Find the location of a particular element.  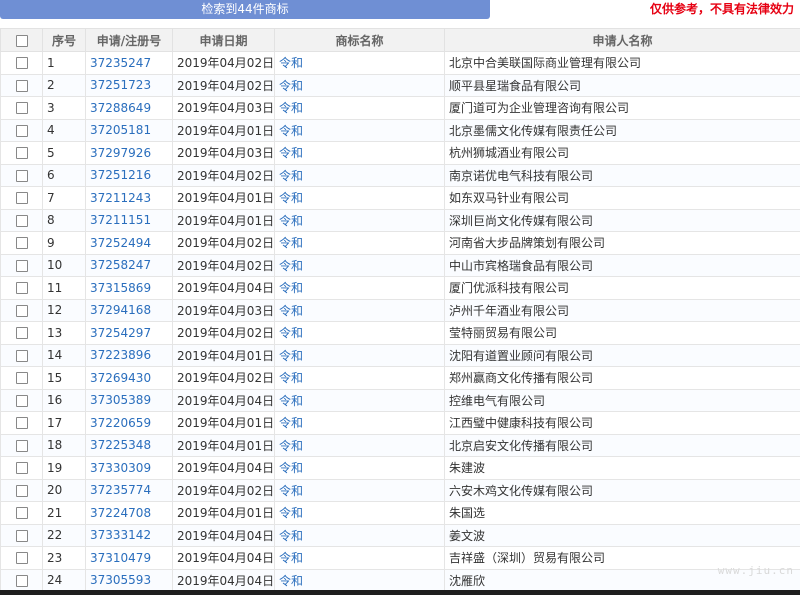

reg-no-link: 37220659 is located at coordinates (120, 423).